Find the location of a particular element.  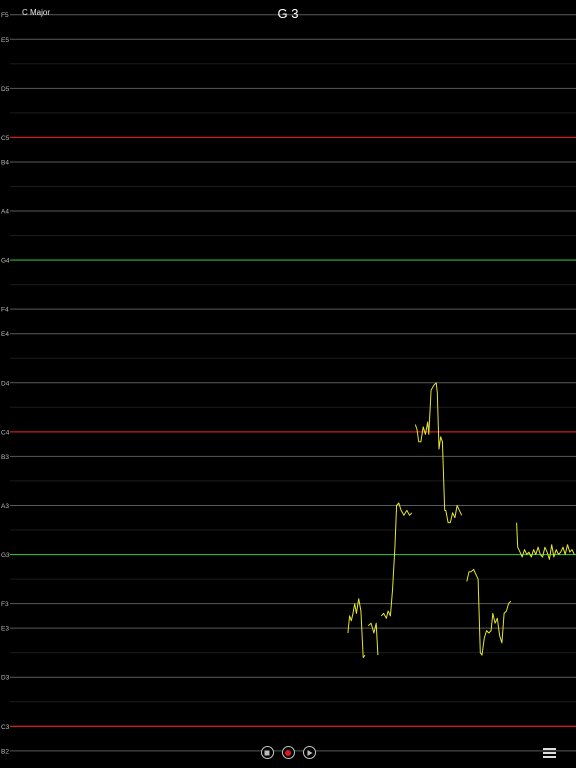

stop-icon is located at coordinates (267, 752).